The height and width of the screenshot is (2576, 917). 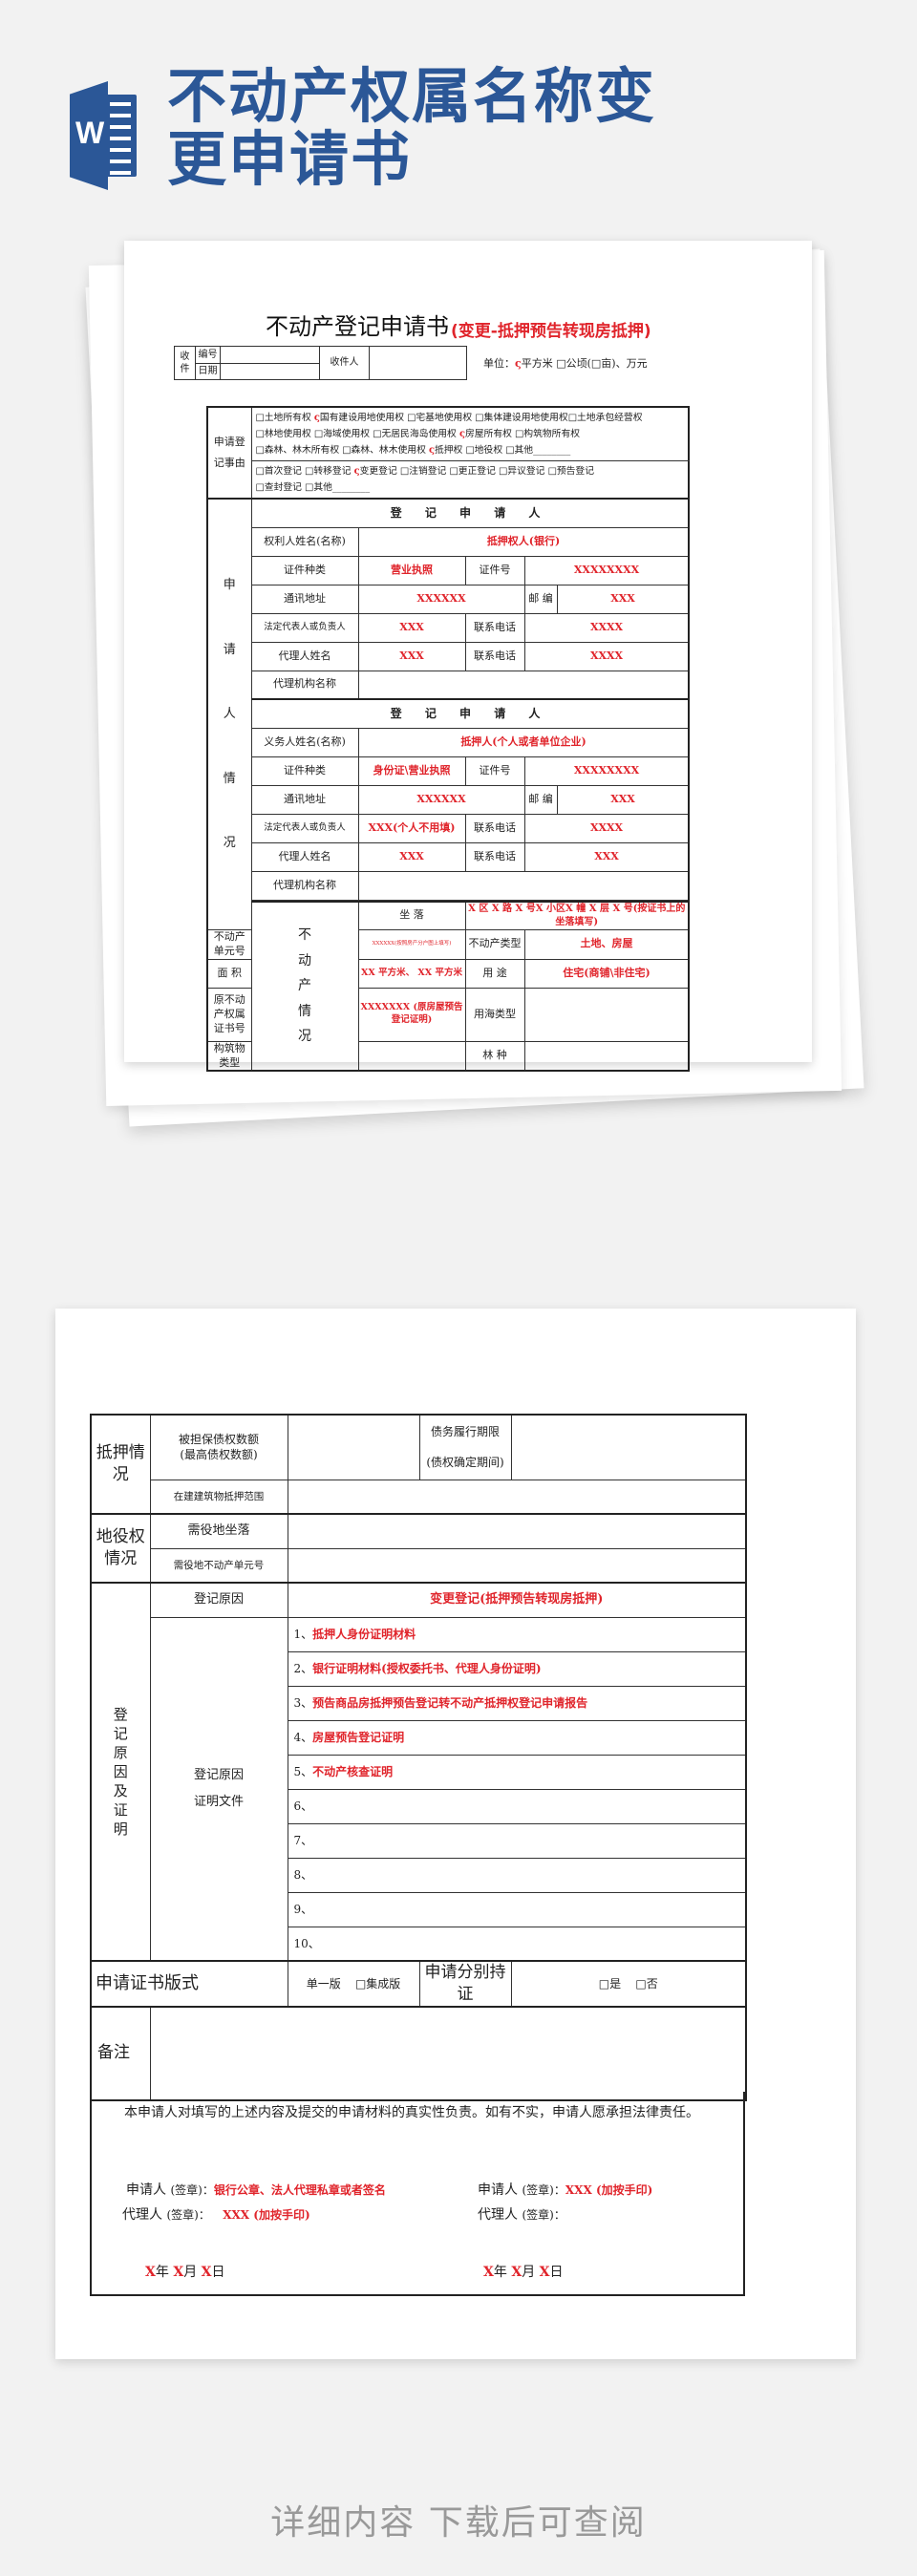 What do you see at coordinates (628, 1984) in the screenshot?
I see `separate-cert-options: □是 □否` at bounding box center [628, 1984].